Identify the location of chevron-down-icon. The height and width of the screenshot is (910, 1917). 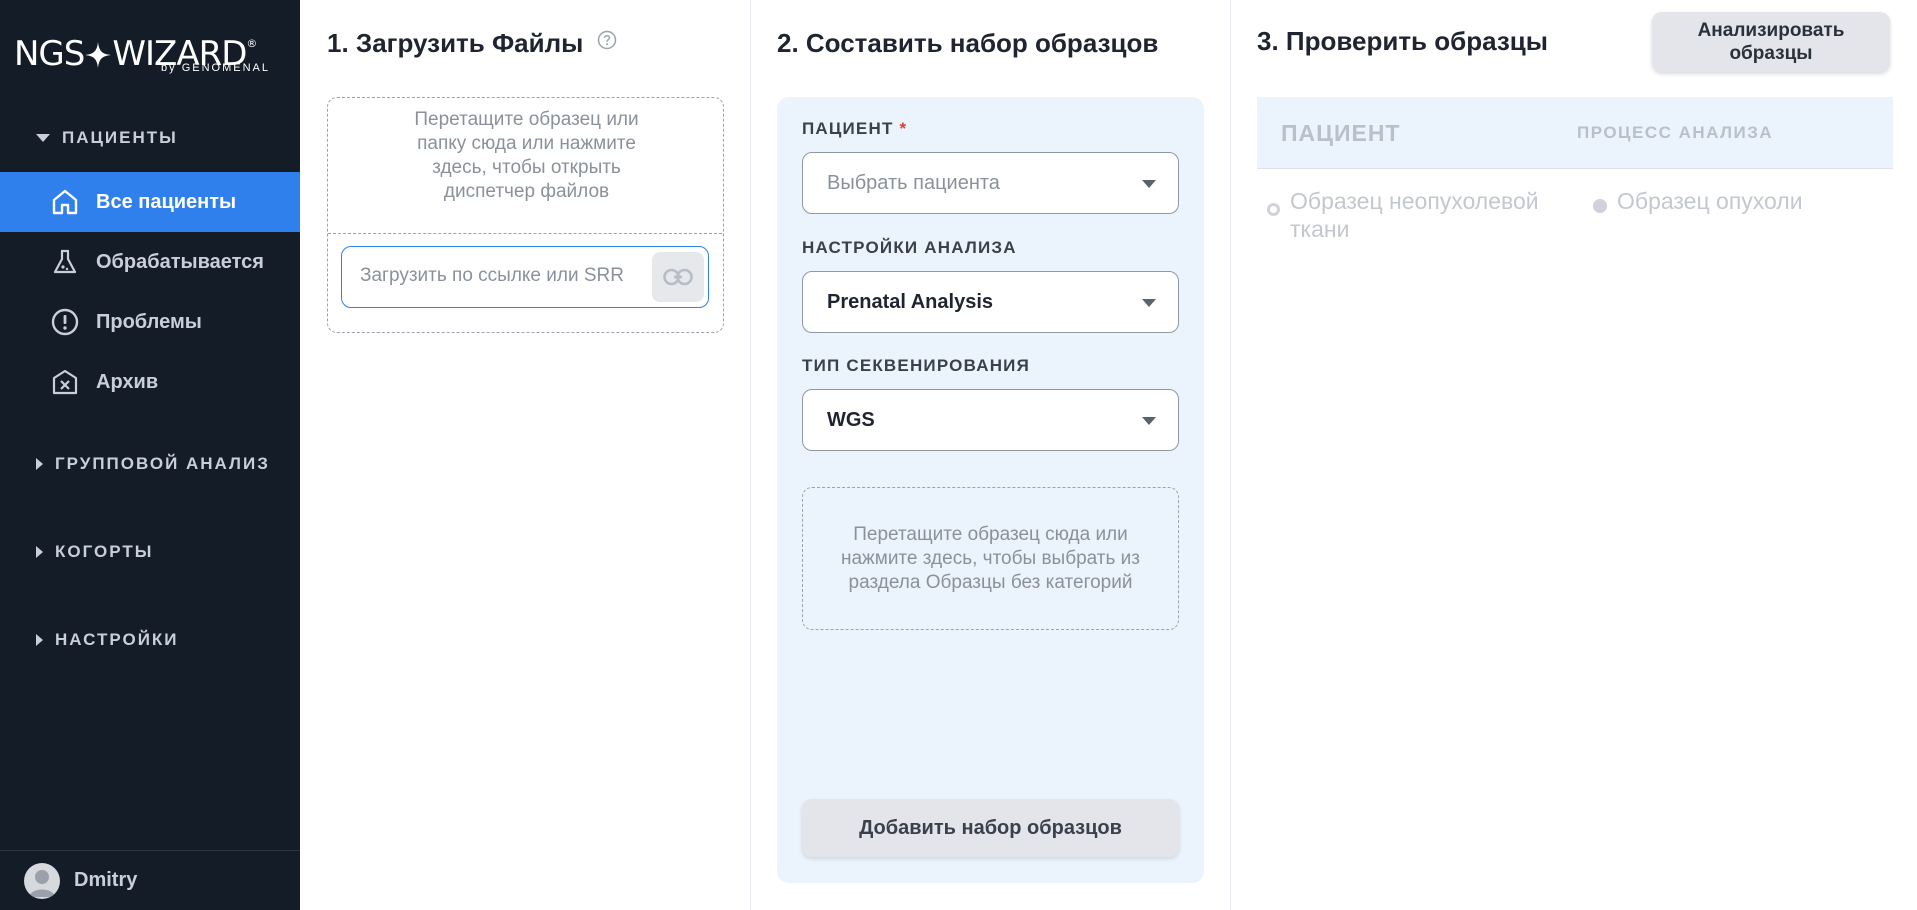
(43, 138).